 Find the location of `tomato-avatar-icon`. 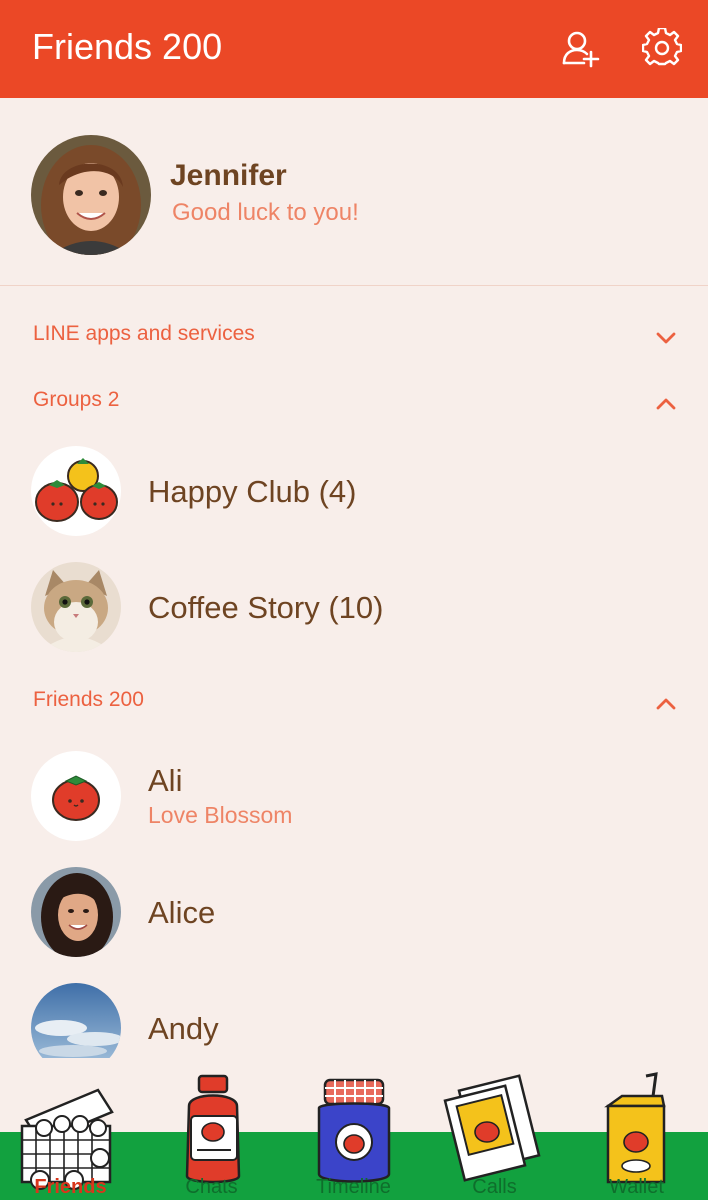

tomato-avatar-icon is located at coordinates (76, 796).